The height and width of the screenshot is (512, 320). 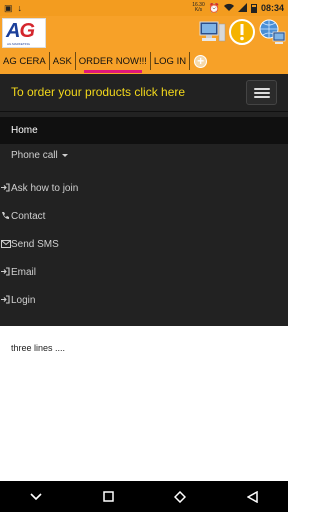 I want to click on logo-letter-g: G, so click(x=27, y=31).